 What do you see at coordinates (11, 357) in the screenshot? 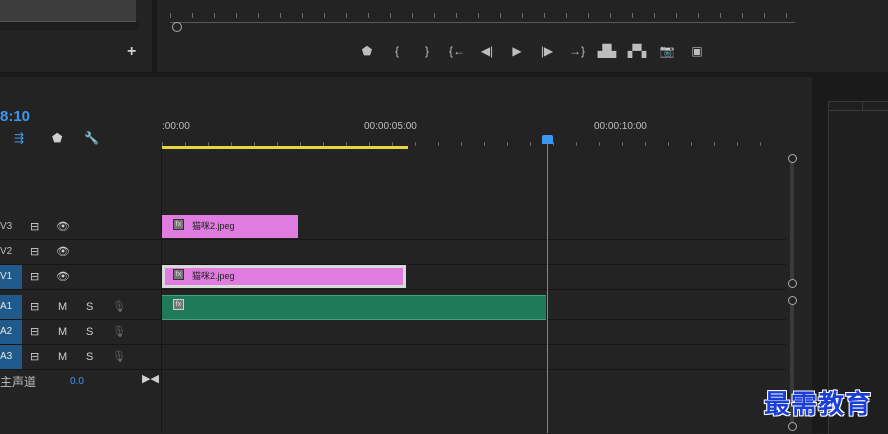
I see `track-label: A3` at bounding box center [11, 357].